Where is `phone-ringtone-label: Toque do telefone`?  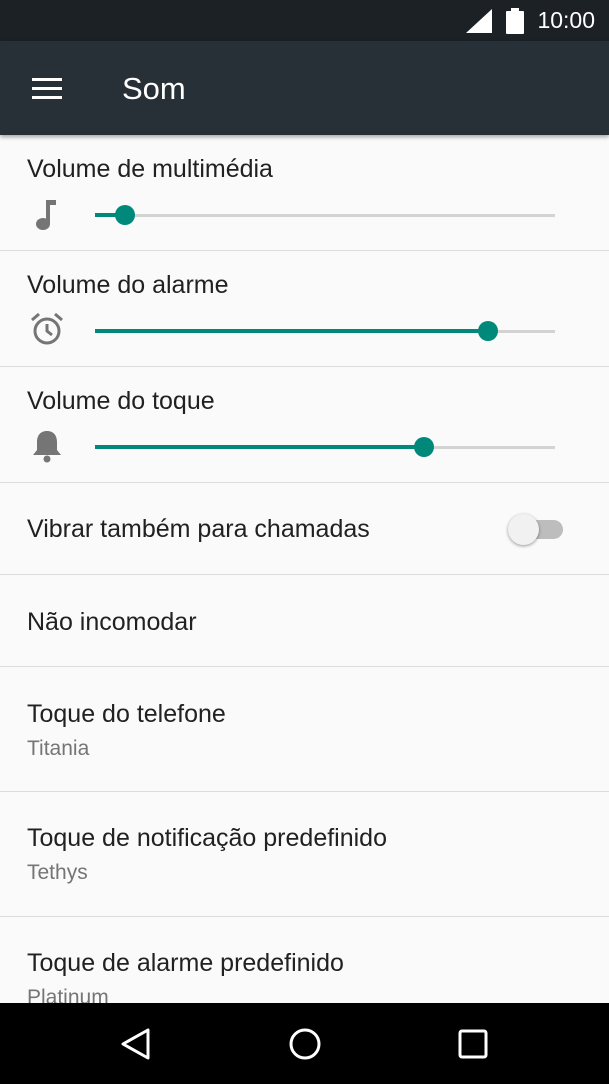
phone-ringtone-label: Toque do telefone is located at coordinates (126, 714).